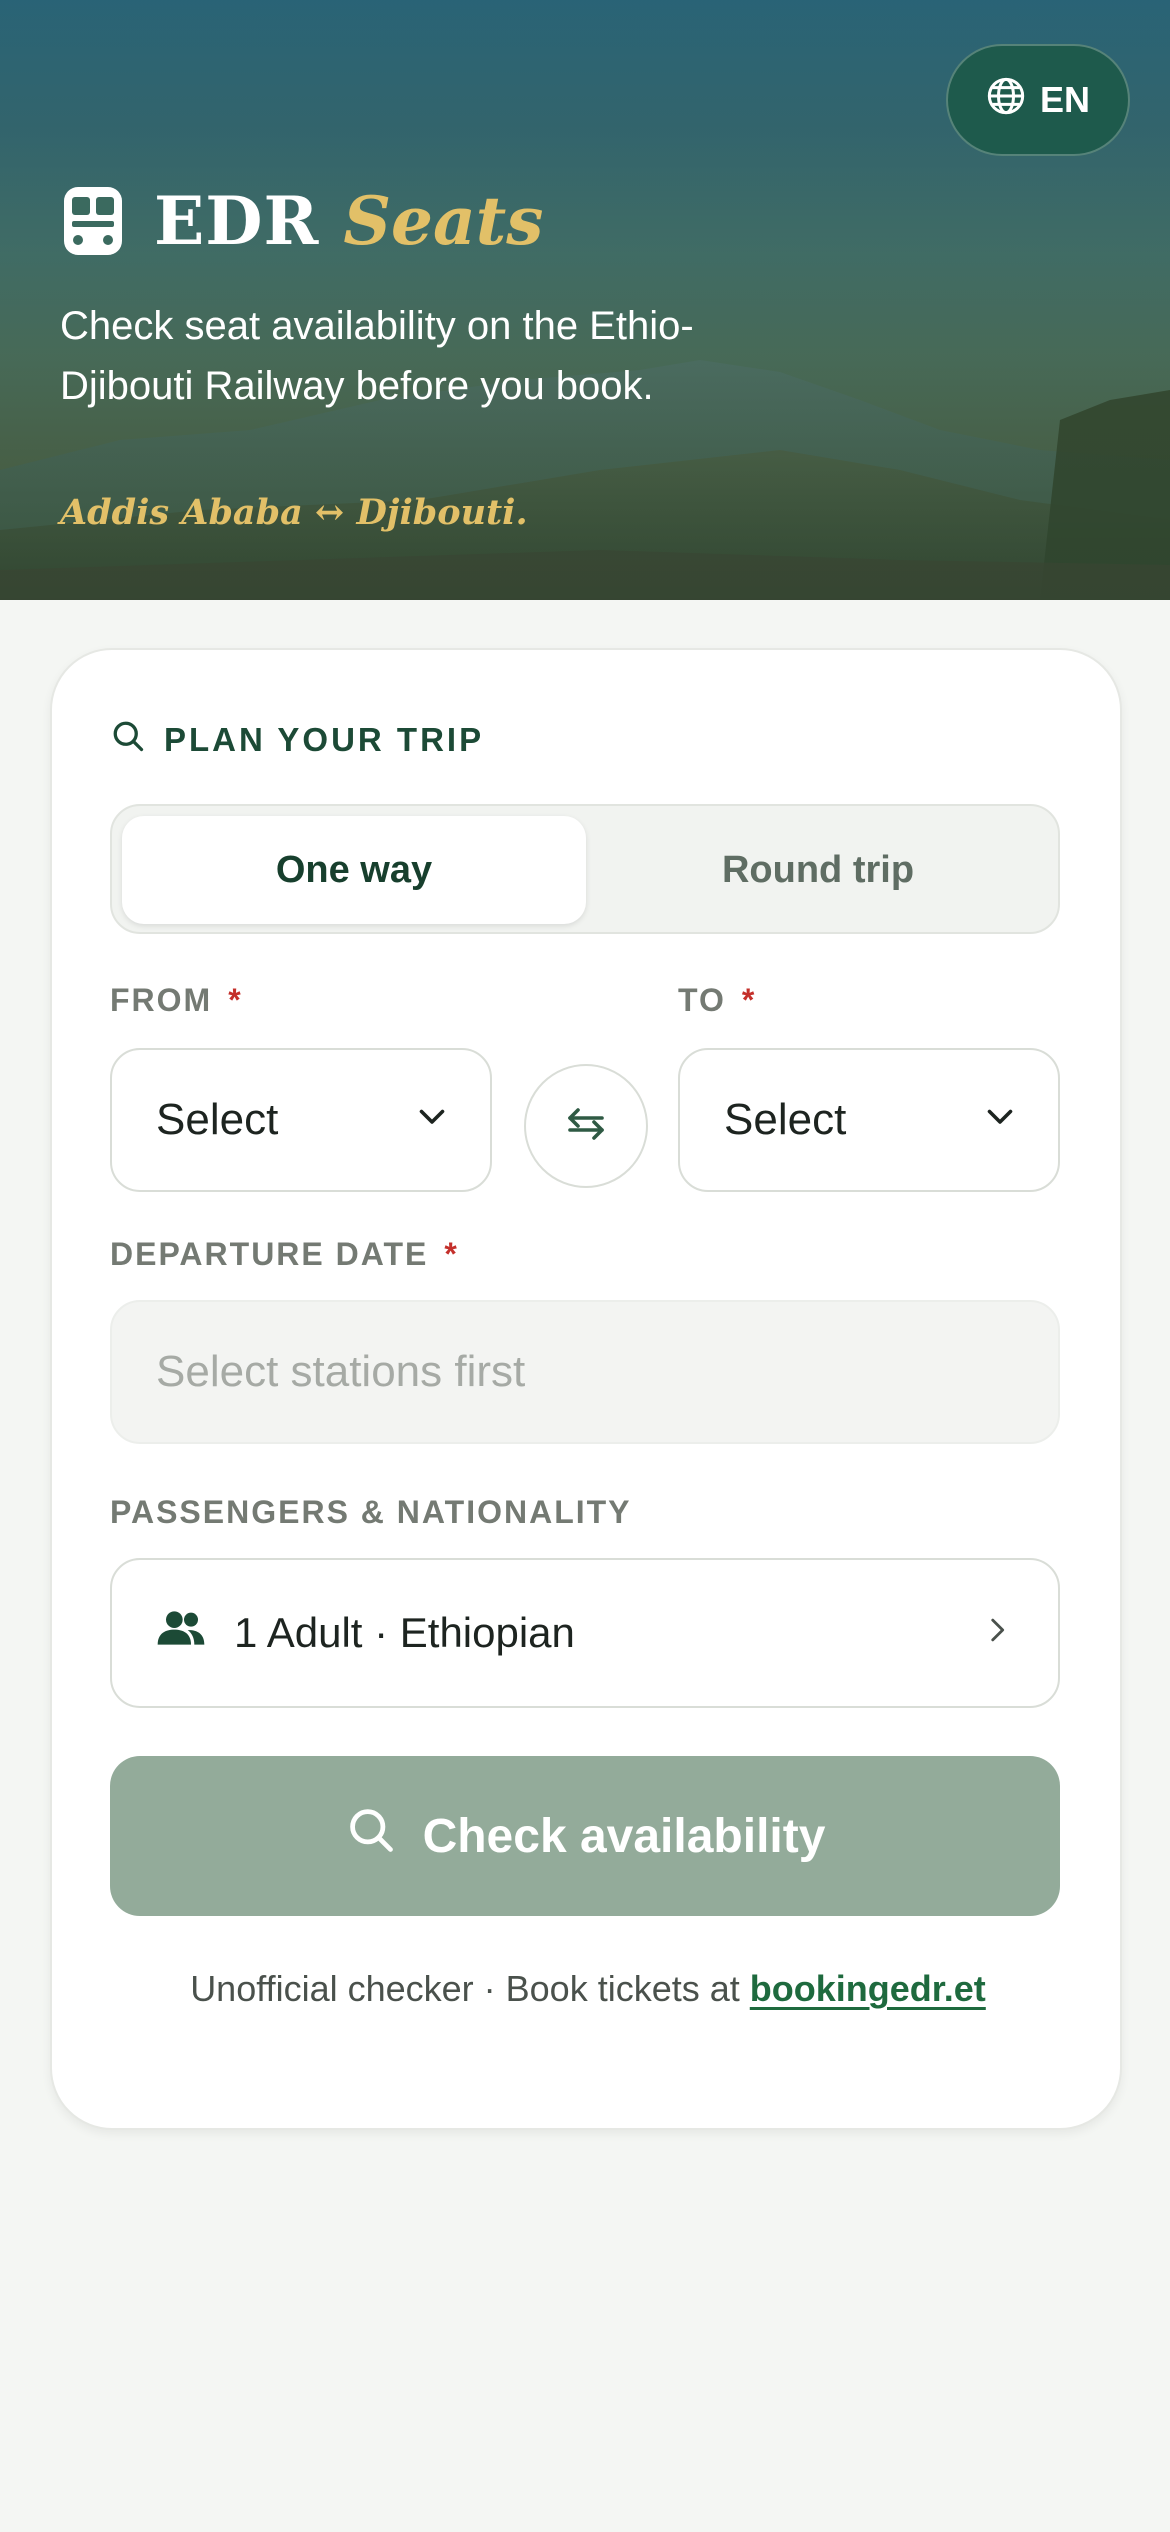  I want to click on chevron-right-icon, so click(997, 1633).